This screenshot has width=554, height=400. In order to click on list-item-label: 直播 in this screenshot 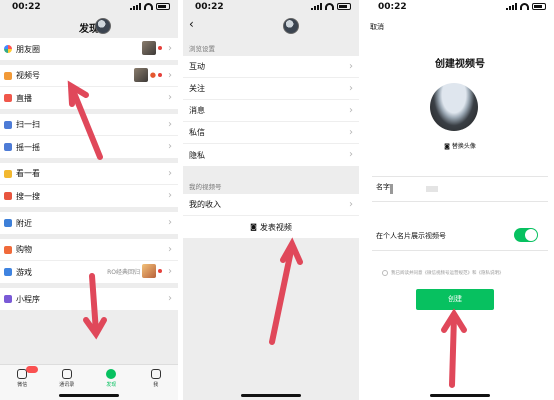, I will do `click(24, 98)`.